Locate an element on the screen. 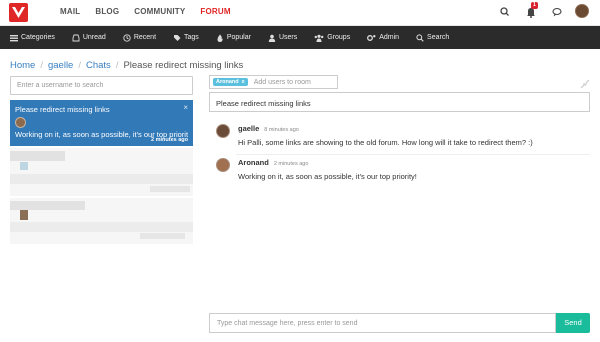 The image size is (600, 342). message-time: 8 minutes ago is located at coordinates (281, 130).